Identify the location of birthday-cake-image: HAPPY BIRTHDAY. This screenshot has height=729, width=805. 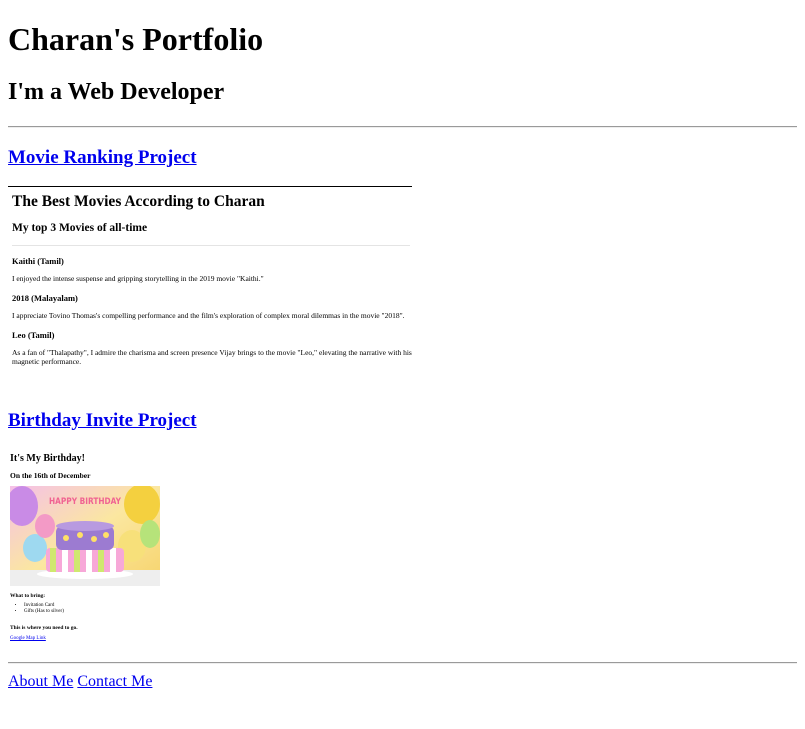
(85, 536).